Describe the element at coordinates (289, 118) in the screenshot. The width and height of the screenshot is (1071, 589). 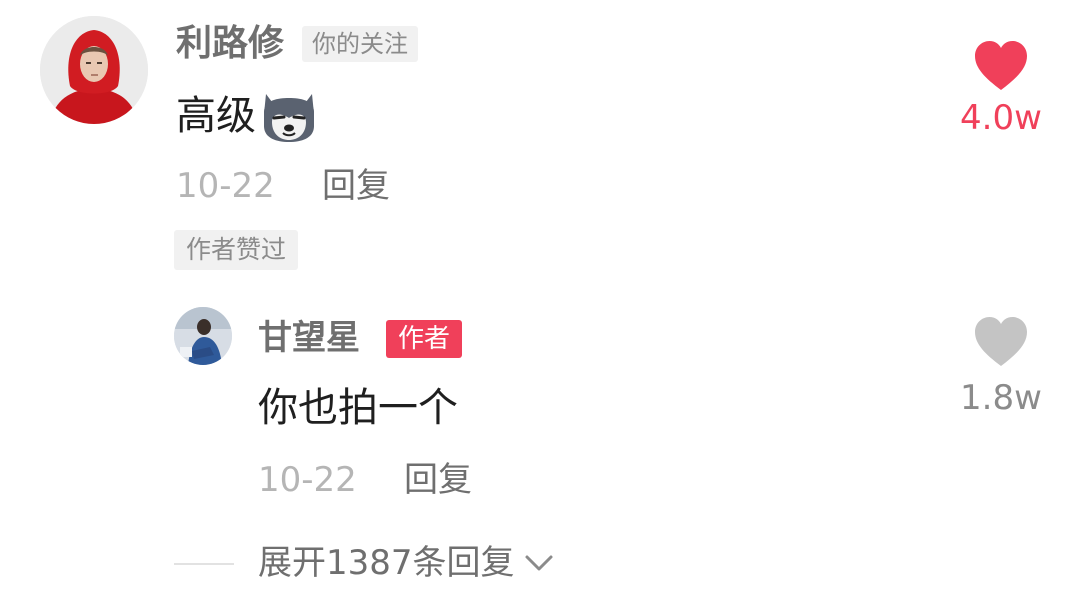
I see `husky-dog-emoji-icon` at that location.